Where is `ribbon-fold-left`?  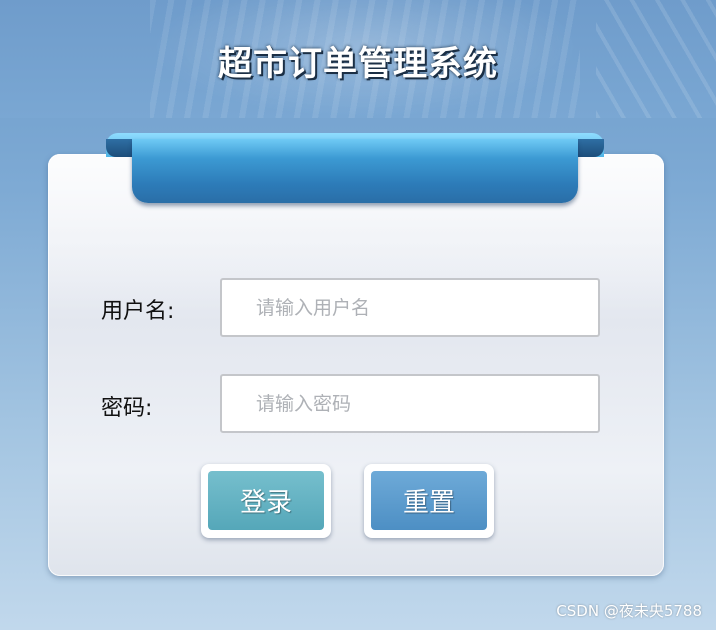 ribbon-fold-left is located at coordinates (119, 148).